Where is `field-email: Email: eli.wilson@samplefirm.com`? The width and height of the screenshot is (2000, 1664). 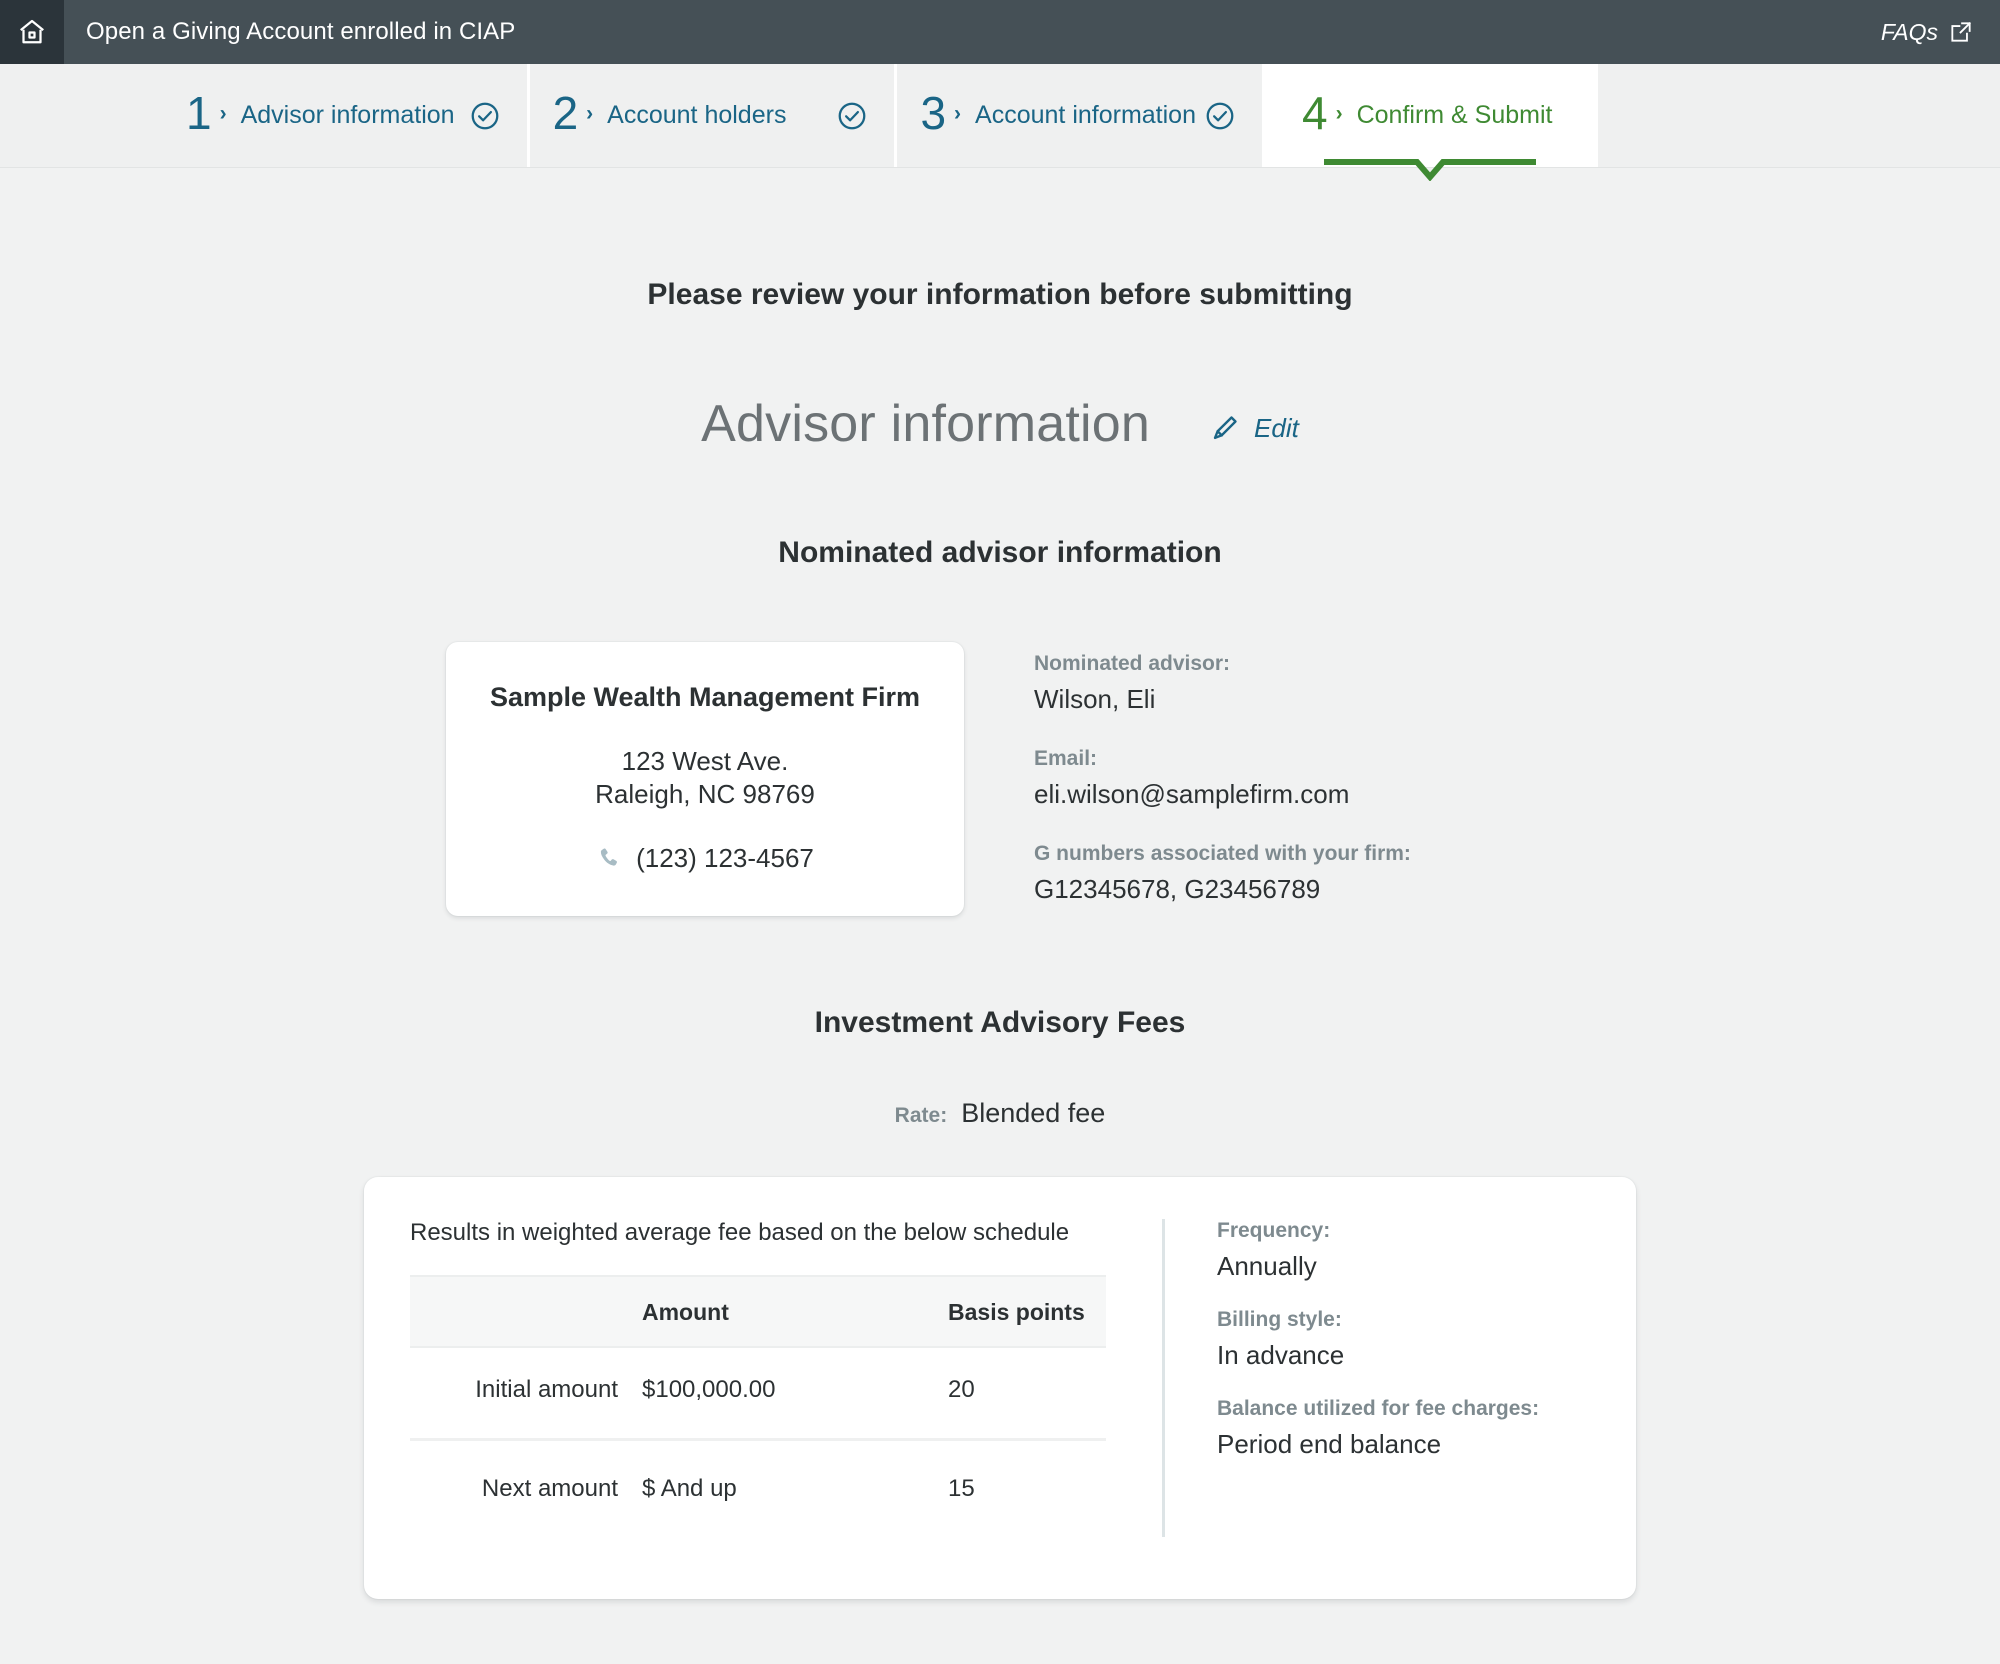
field-email: Email: eli.wilson@samplefirm.com is located at coordinates (1294, 778).